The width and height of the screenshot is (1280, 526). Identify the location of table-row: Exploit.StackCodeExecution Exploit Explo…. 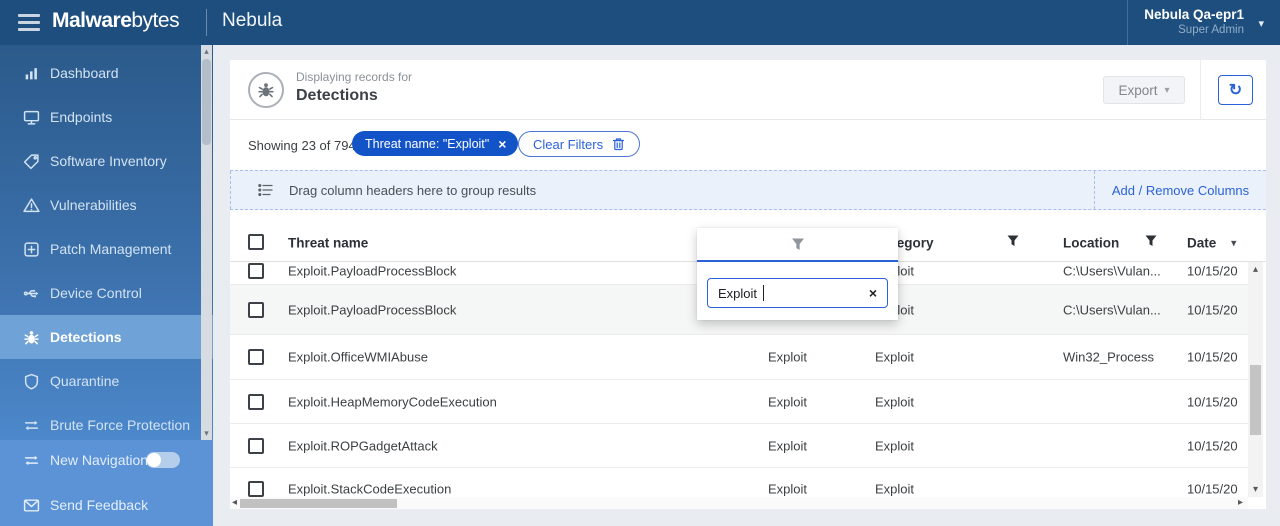
(739, 482).